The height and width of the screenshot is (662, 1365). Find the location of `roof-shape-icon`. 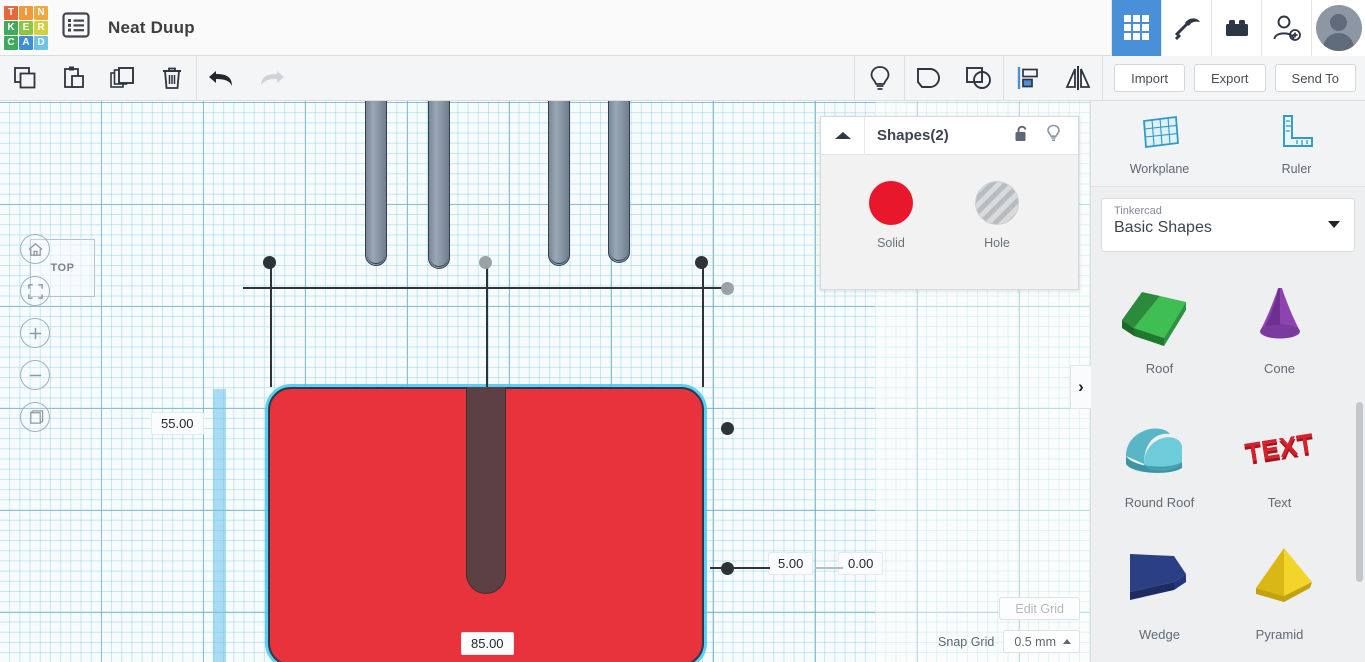

roof-shape-icon is located at coordinates (1153, 319).